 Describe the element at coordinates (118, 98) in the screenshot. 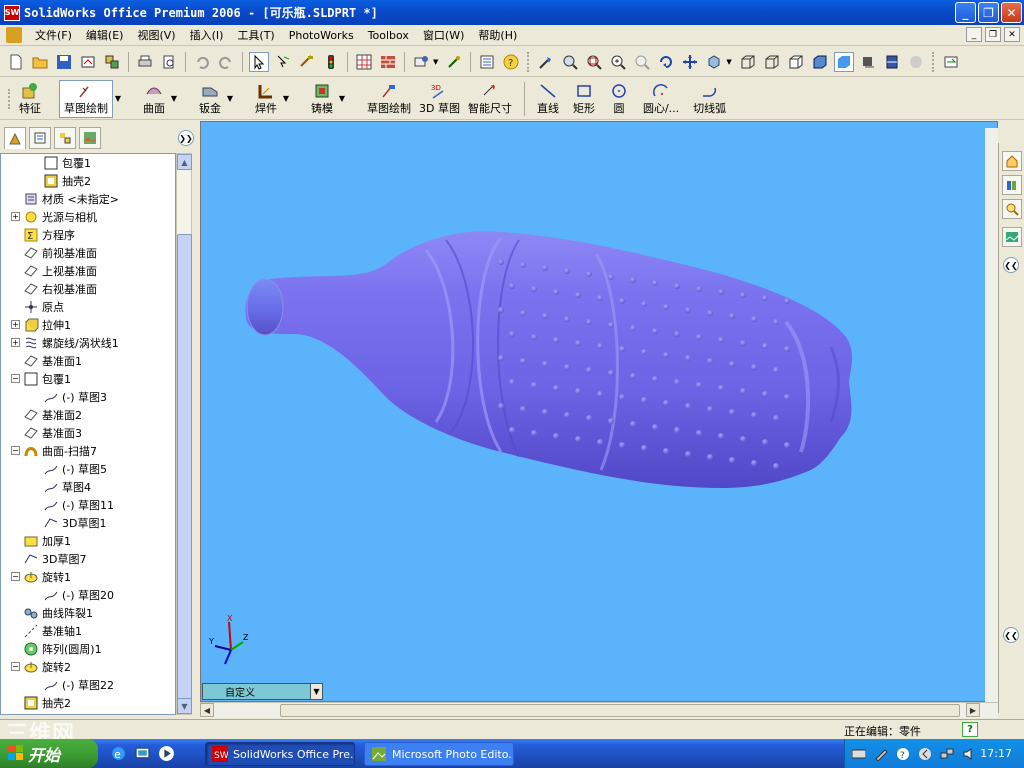

I see `sketch-dropdown-icon: ▼` at that location.